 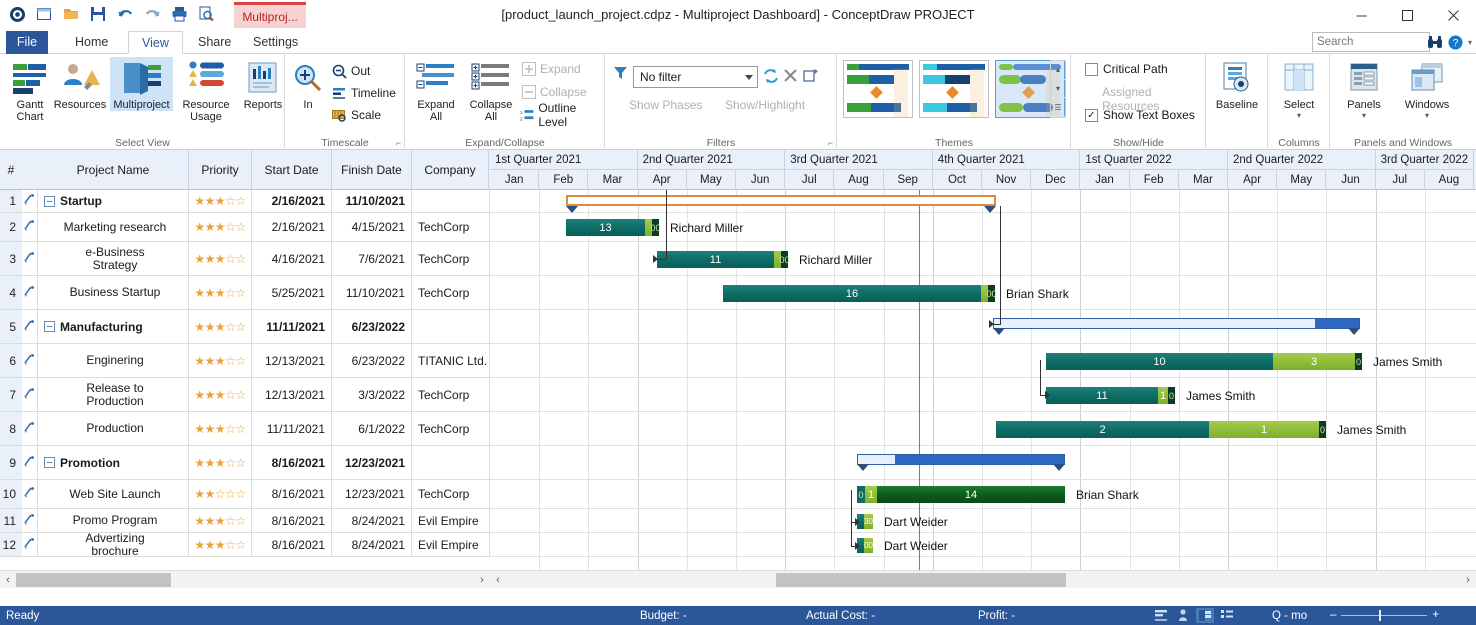 I want to click on show-text-boxes-checkbox: ✓ Show Text Boxes, so click(x=1140, y=115).